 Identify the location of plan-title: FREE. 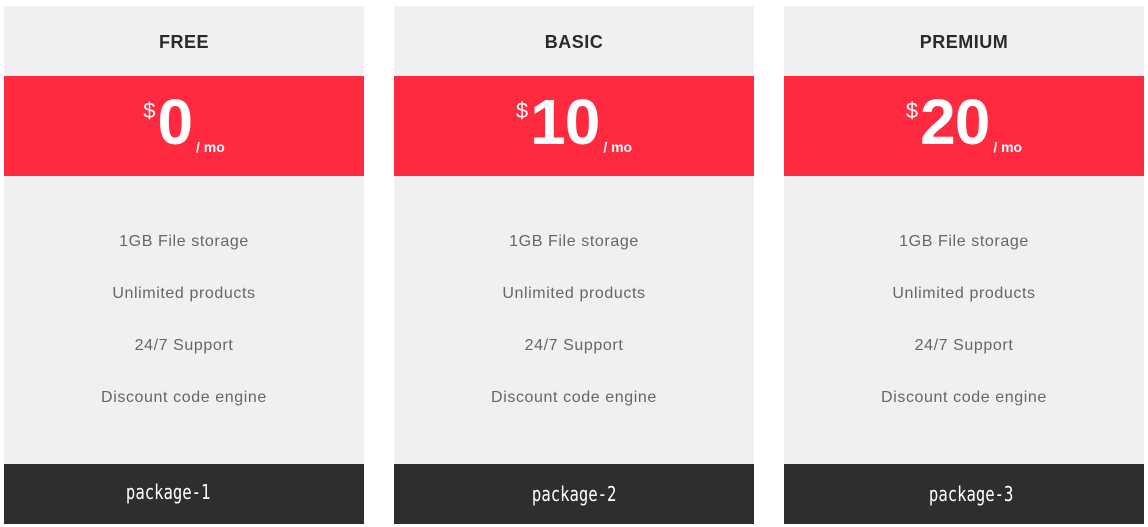
(183, 42).